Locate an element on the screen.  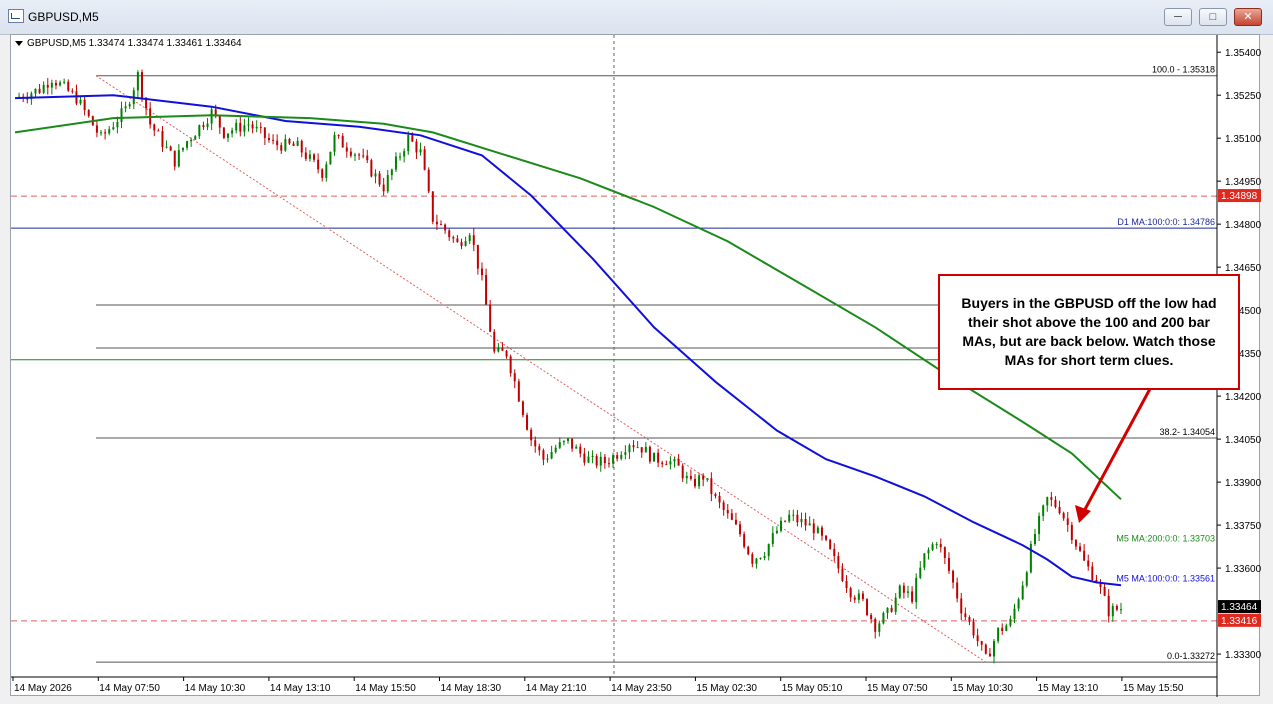
symbol-menu-triangle is located at coordinates (19, 43).